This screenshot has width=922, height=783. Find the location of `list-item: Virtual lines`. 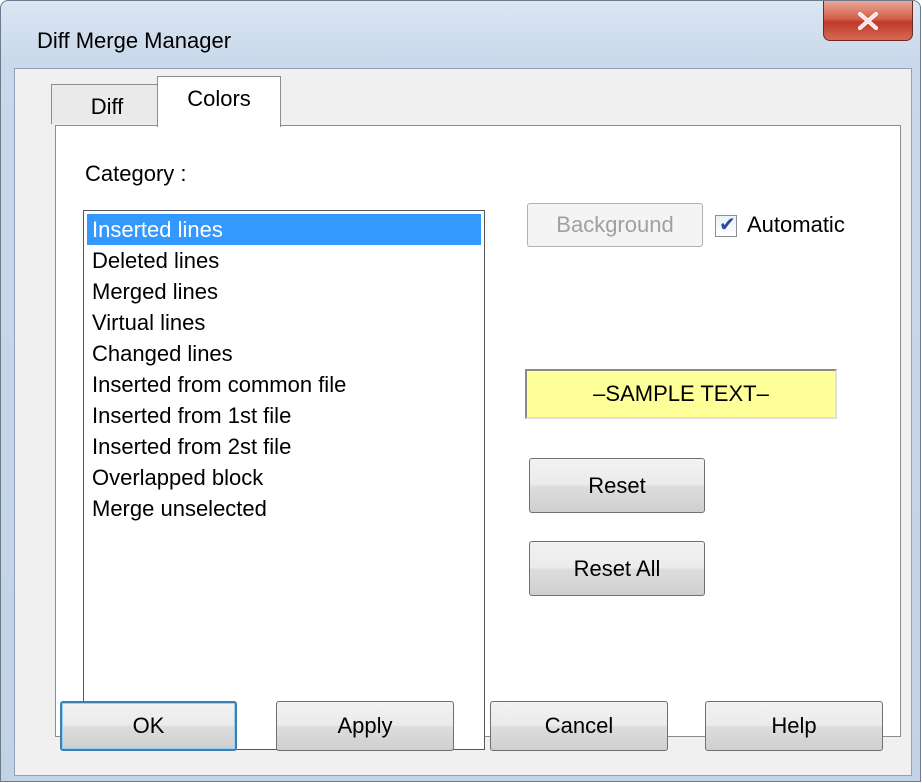

list-item: Virtual lines is located at coordinates (284, 322).